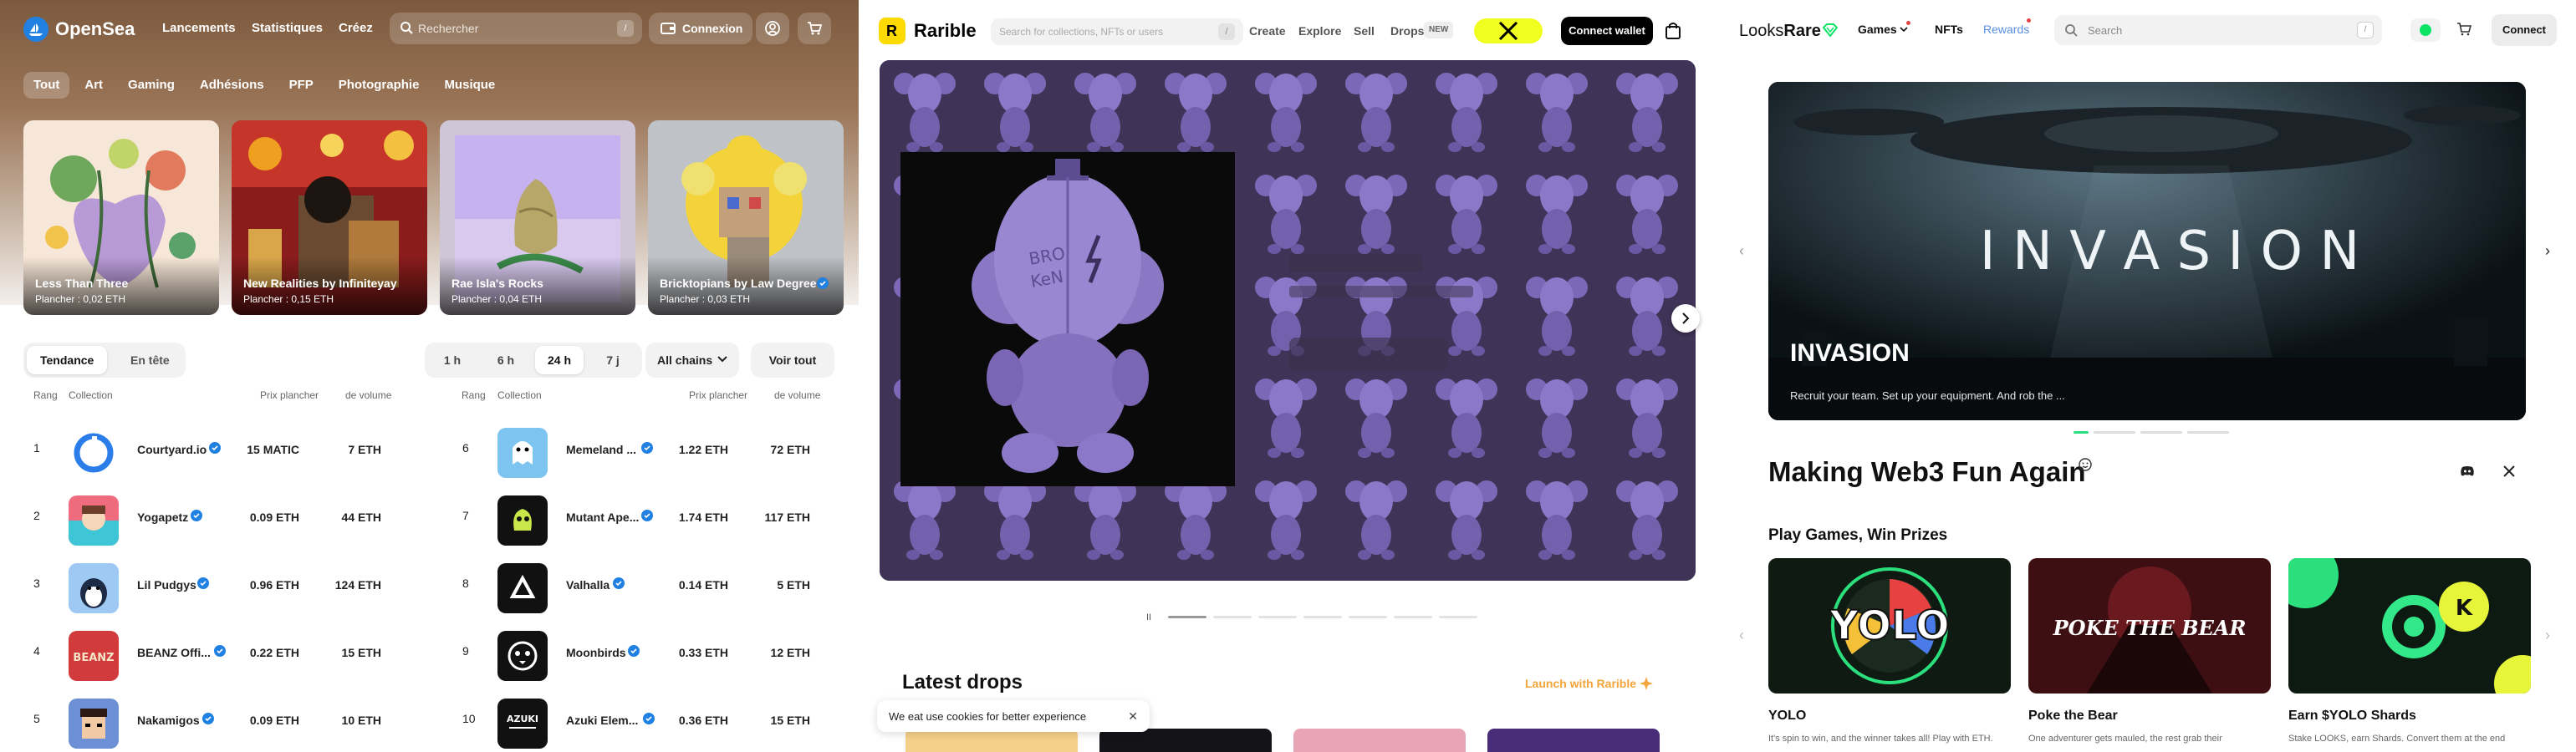 The width and height of the screenshot is (2576, 752). I want to click on time-7d: 7 j, so click(613, 360).